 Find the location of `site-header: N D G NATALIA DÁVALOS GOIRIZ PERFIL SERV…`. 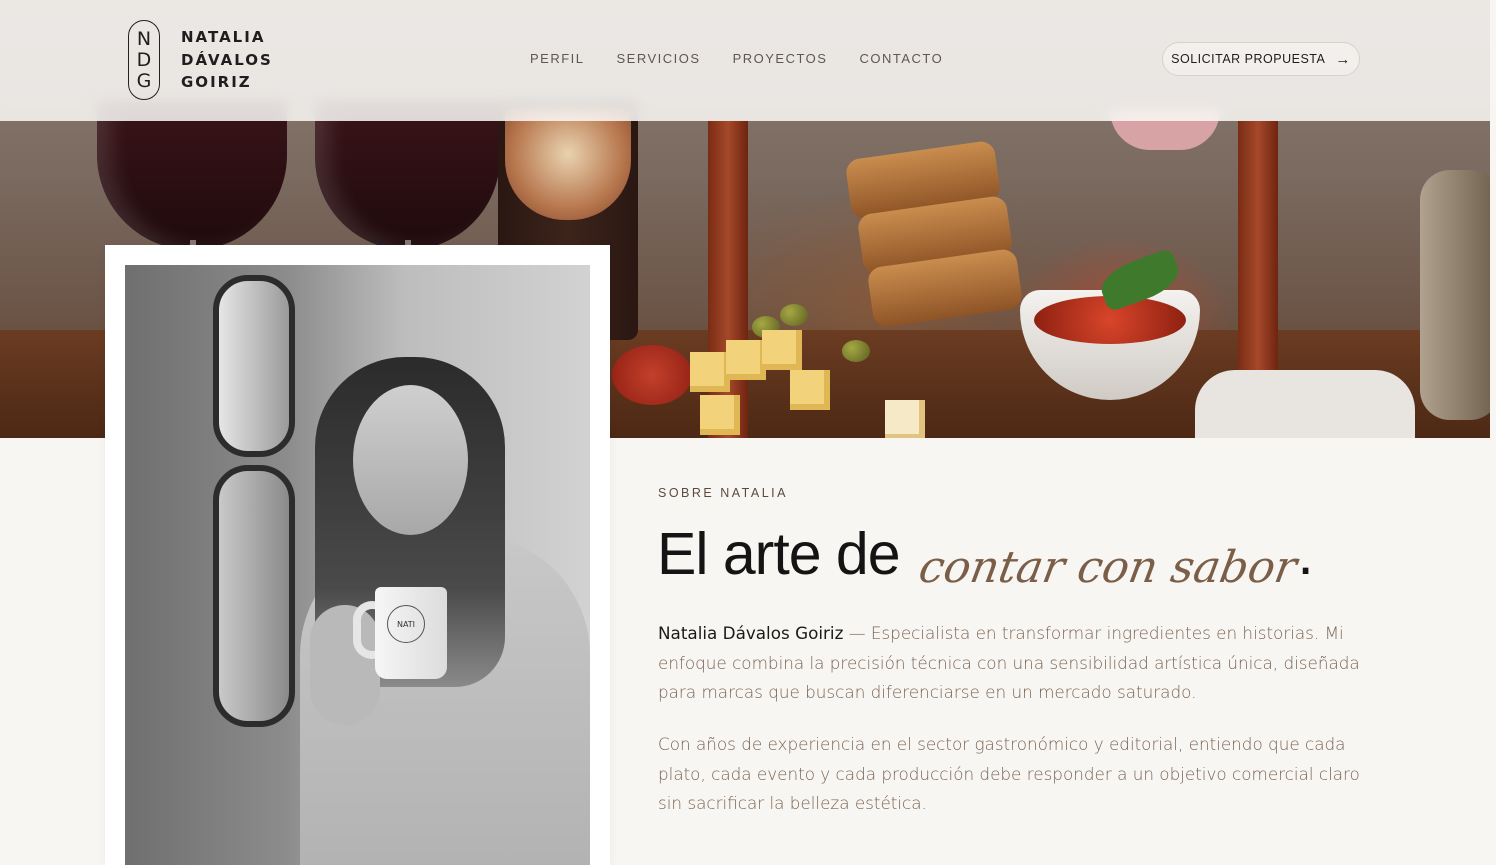

site-header: N D G NATALIA DÁVALOS GOIRIZ PERFIL SERV… is located at coordinates (745, 60).